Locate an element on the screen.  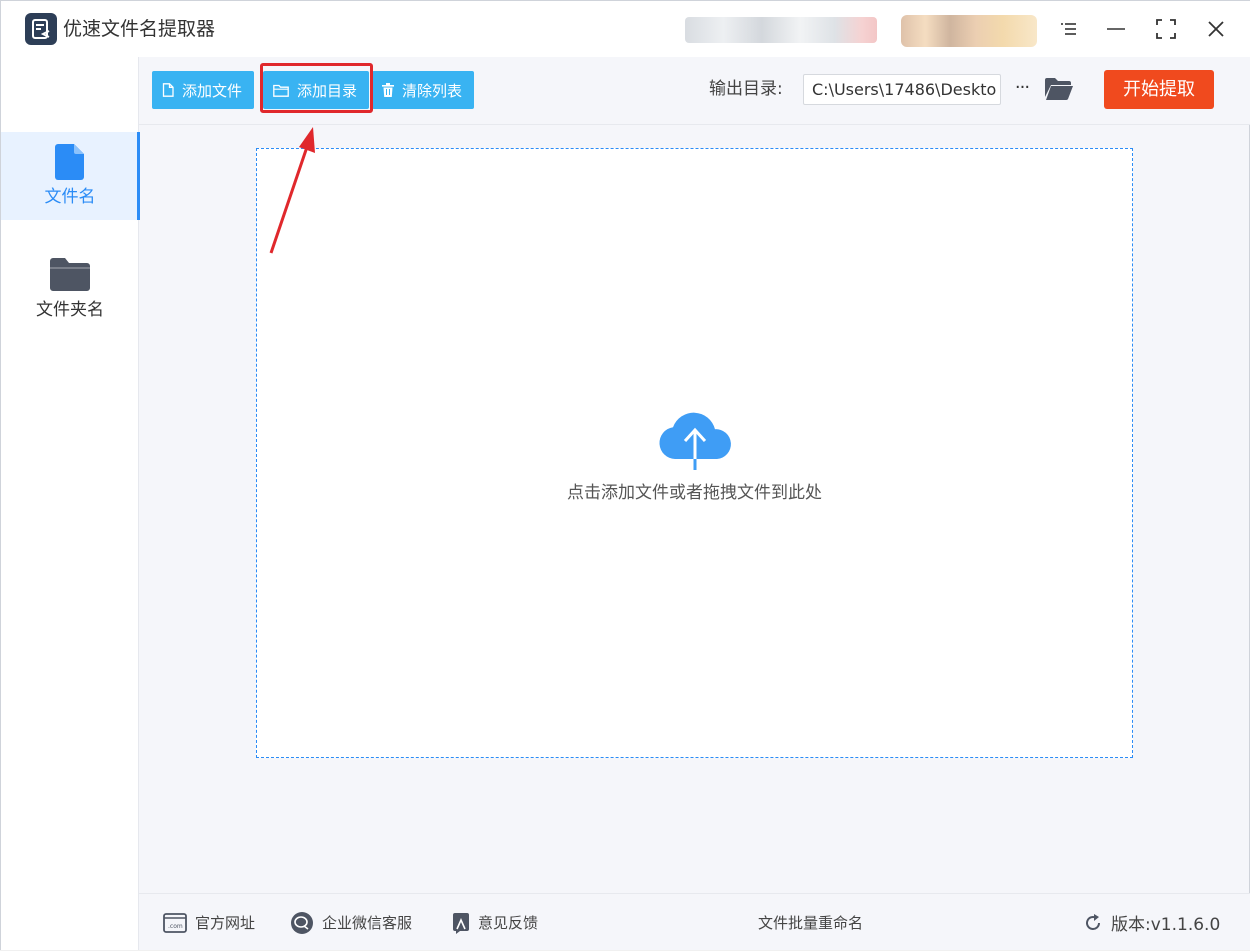
menu-button is located at coordinates (1069, 29).